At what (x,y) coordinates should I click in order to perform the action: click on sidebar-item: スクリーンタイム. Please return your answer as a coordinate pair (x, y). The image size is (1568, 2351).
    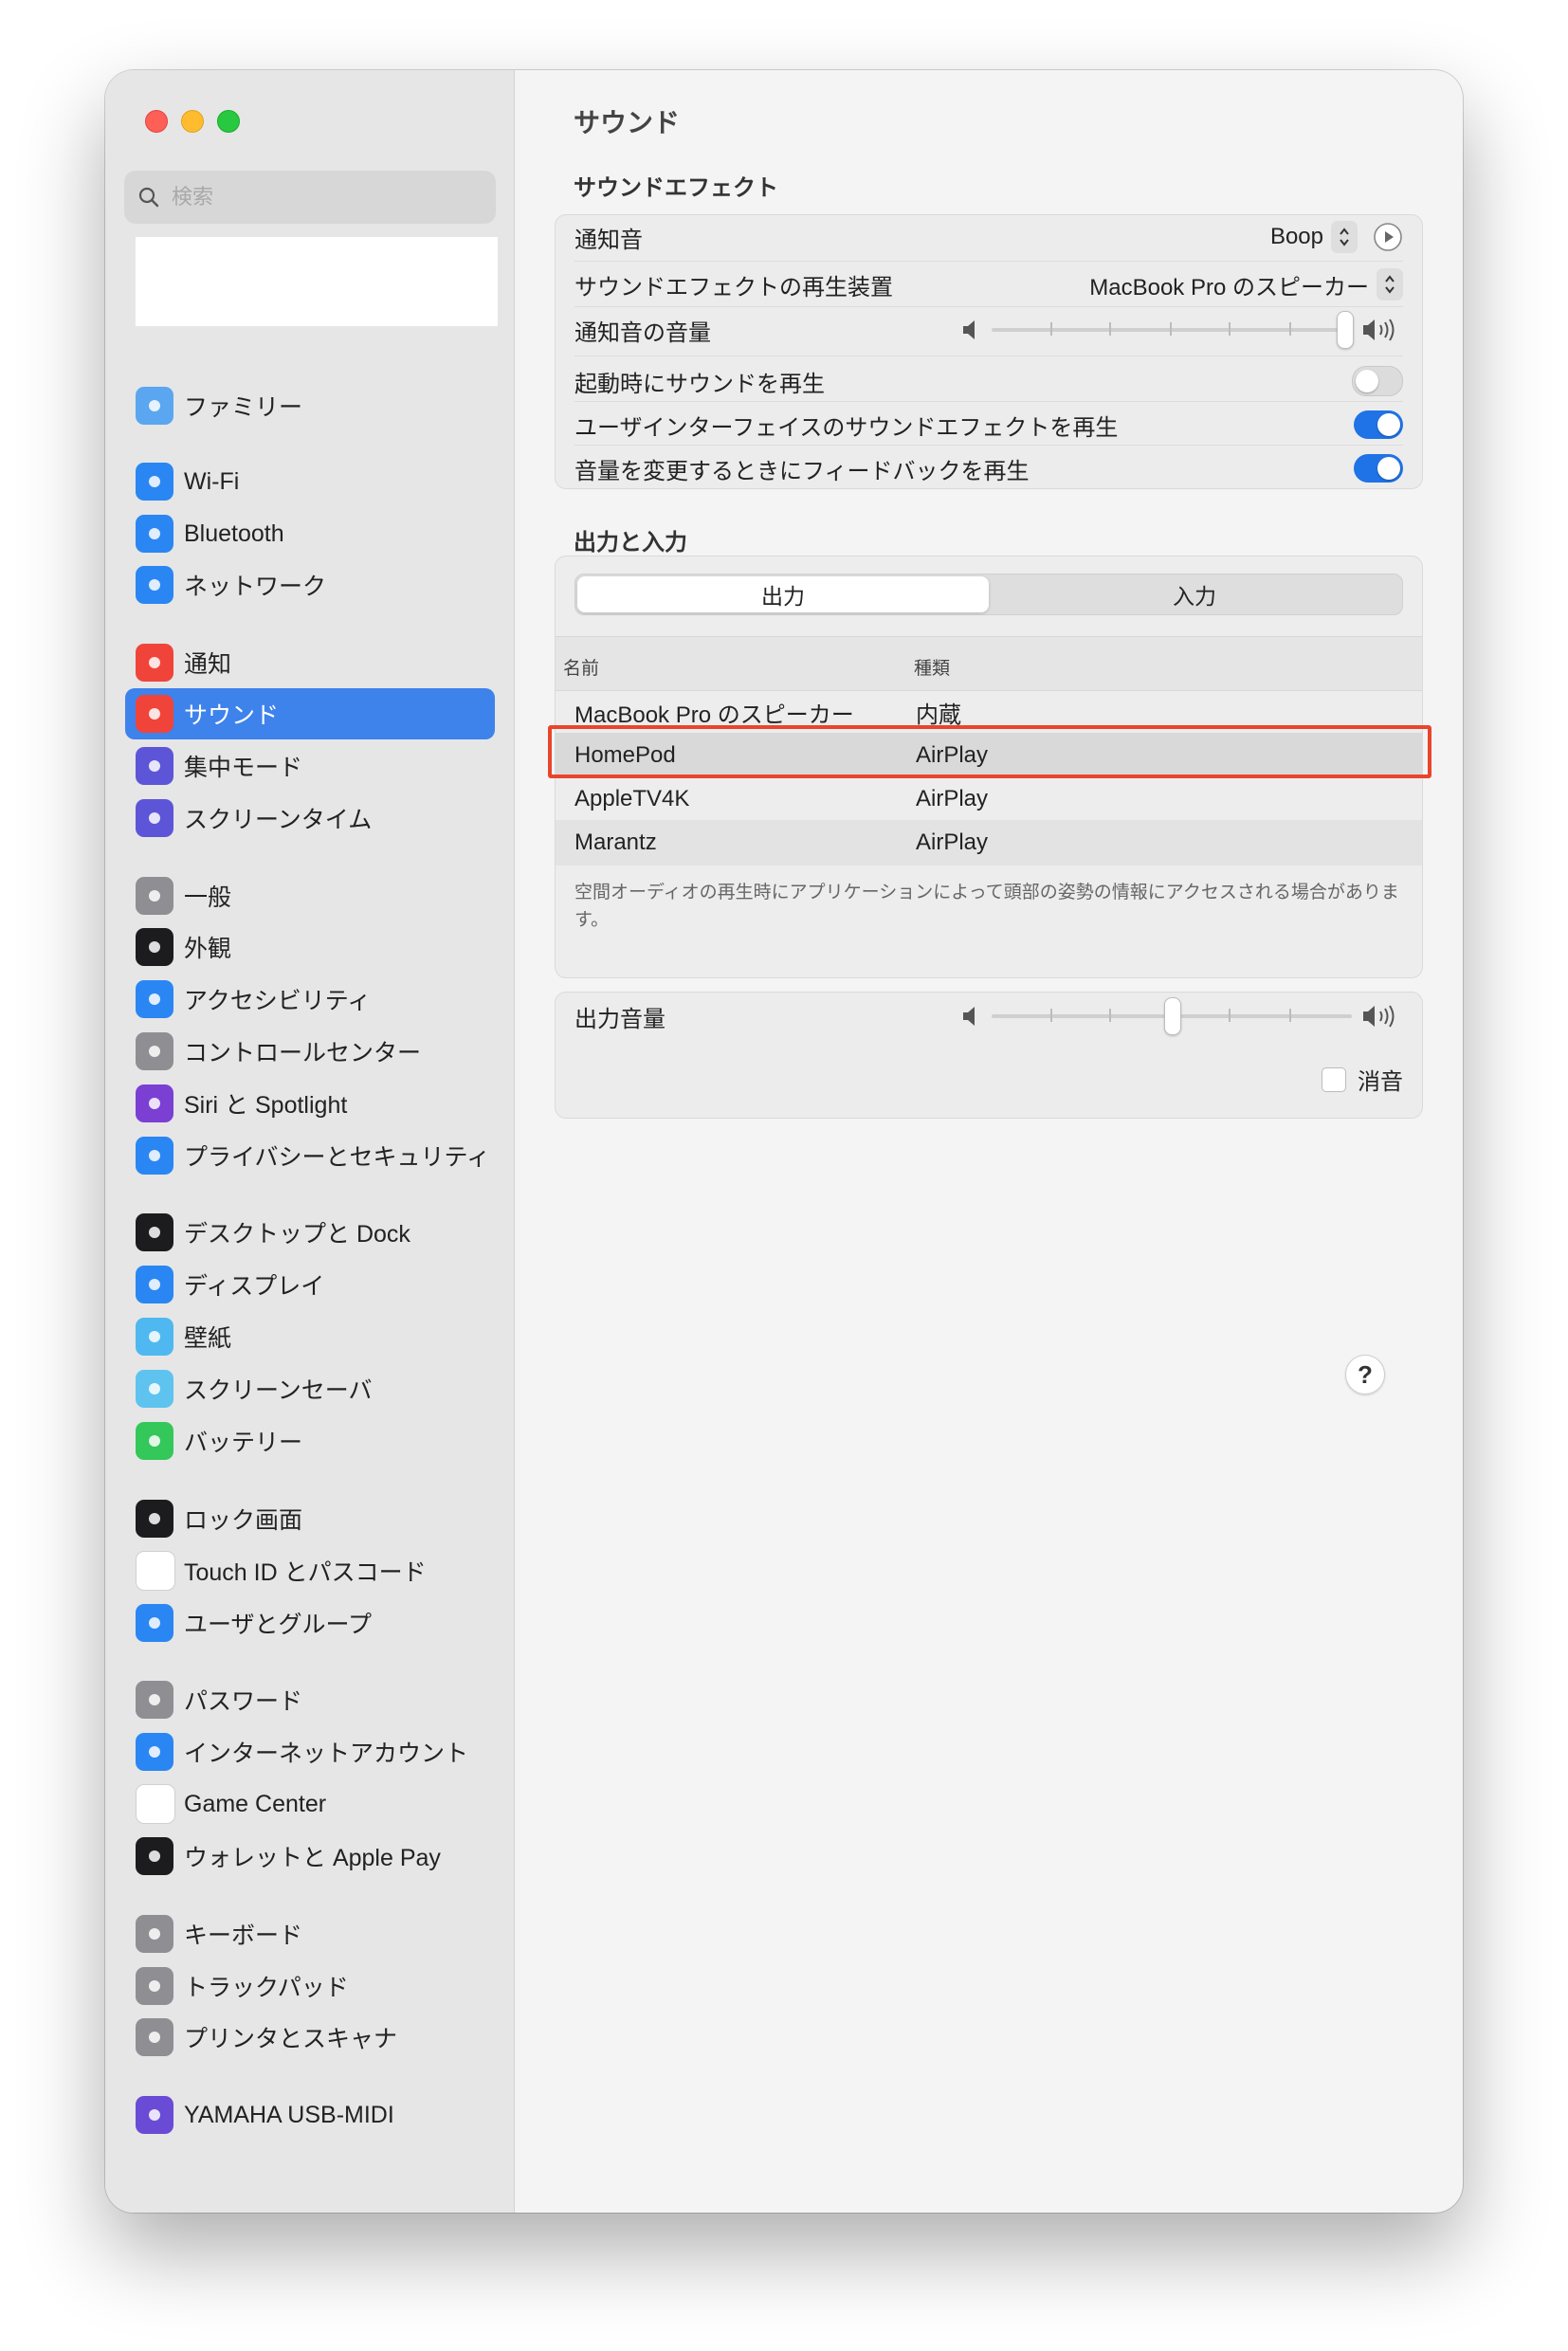
    Looking at the image, I should click on (310, 819).